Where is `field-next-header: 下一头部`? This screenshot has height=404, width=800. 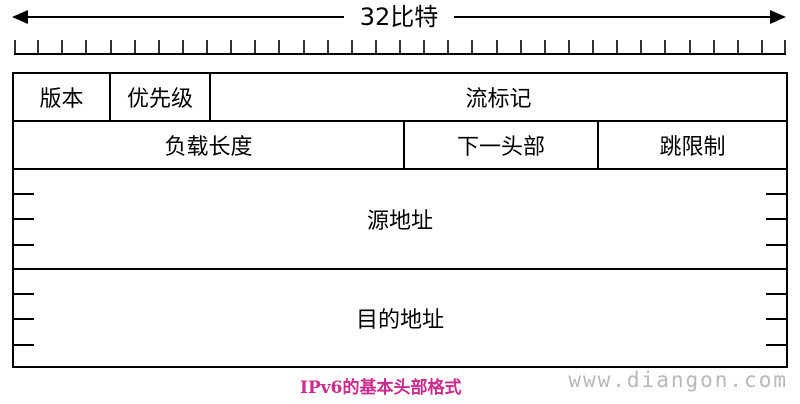 field-next-header: 下一头部 is located at coordinates (502, 146).